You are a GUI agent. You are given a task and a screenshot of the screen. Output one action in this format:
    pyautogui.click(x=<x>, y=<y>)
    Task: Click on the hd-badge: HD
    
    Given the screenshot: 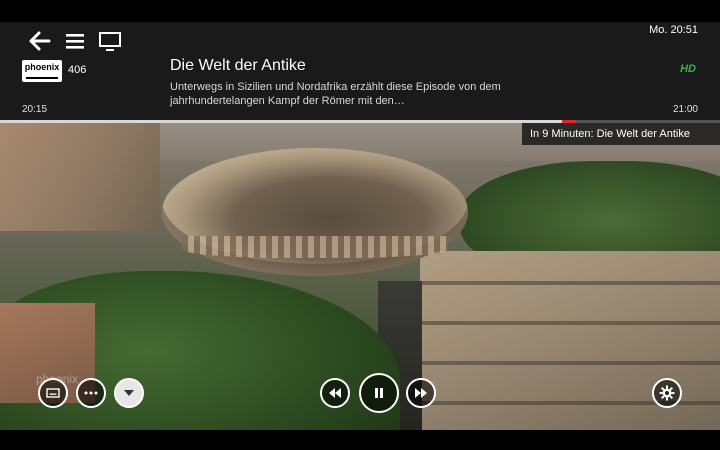 What is the action you would take?
    pyautogui.click(x=688, y=69)
    